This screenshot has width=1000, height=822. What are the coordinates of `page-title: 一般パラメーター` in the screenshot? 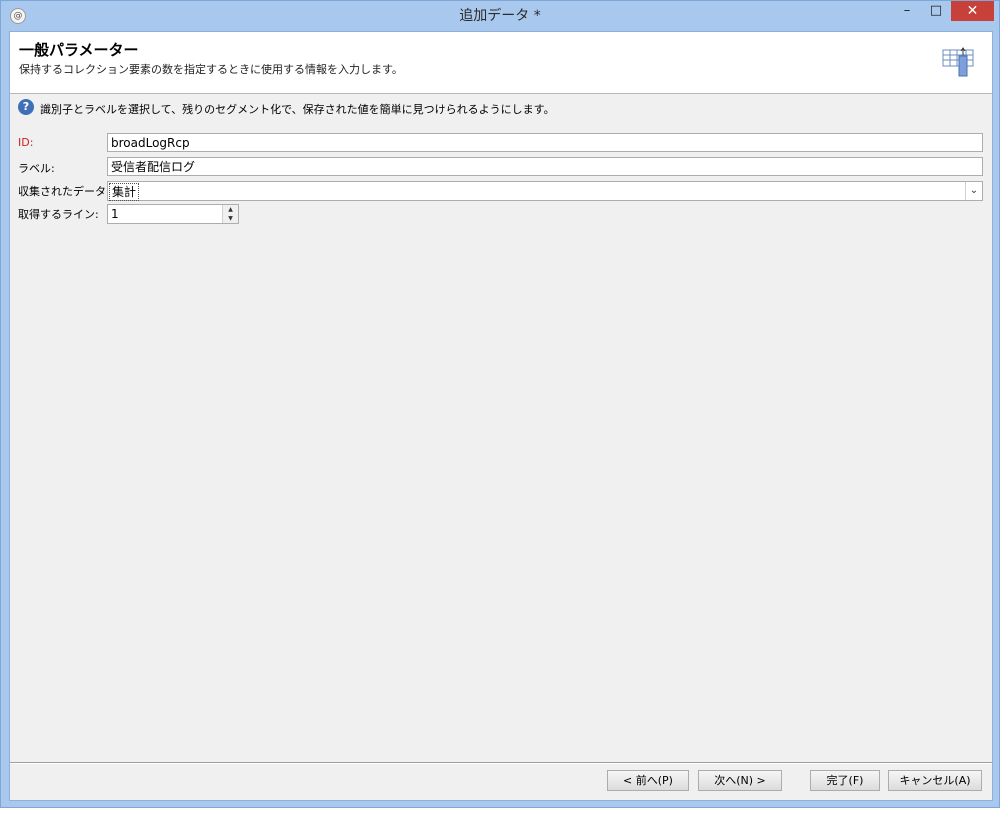 It's located at (79, 50).